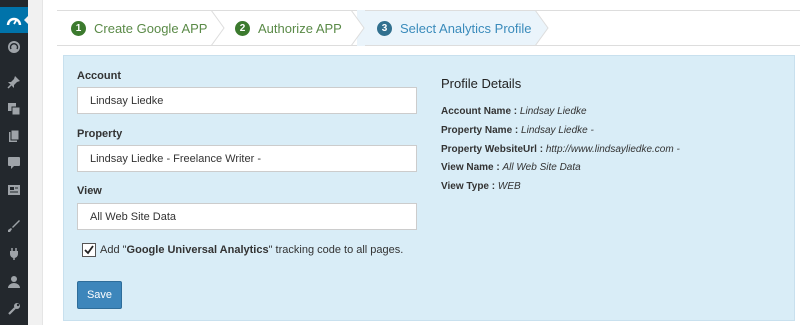  What do you see at coordinates (517, 130) in the screenshot?
I see `detail-property-name: Property Name : Lindsay Liedke -` at bounding box center [517, 130].